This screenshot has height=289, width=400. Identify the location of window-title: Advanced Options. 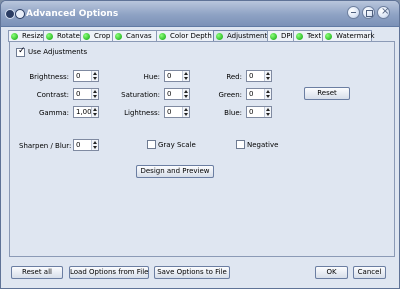
(72, 14).